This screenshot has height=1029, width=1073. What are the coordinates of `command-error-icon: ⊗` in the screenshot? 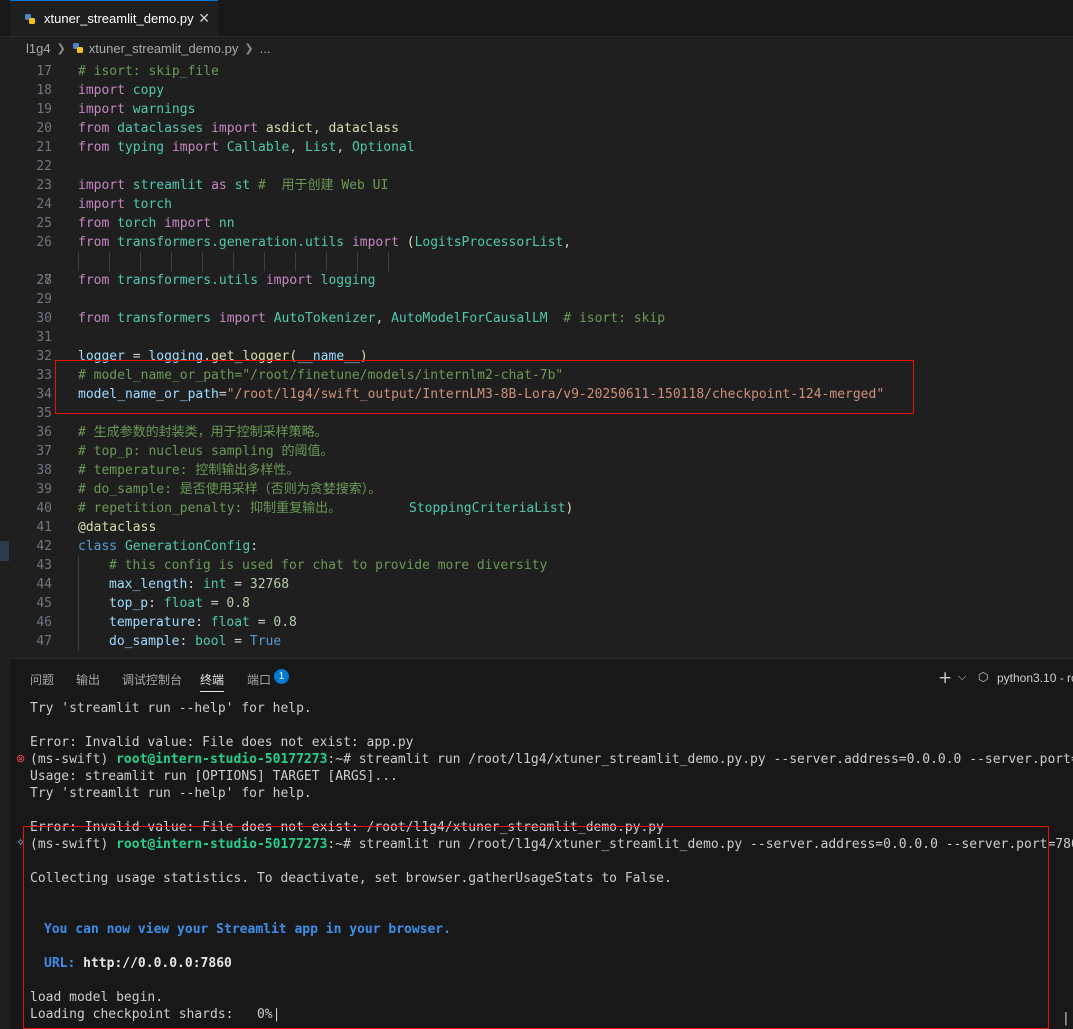 It's located at (20, 758).